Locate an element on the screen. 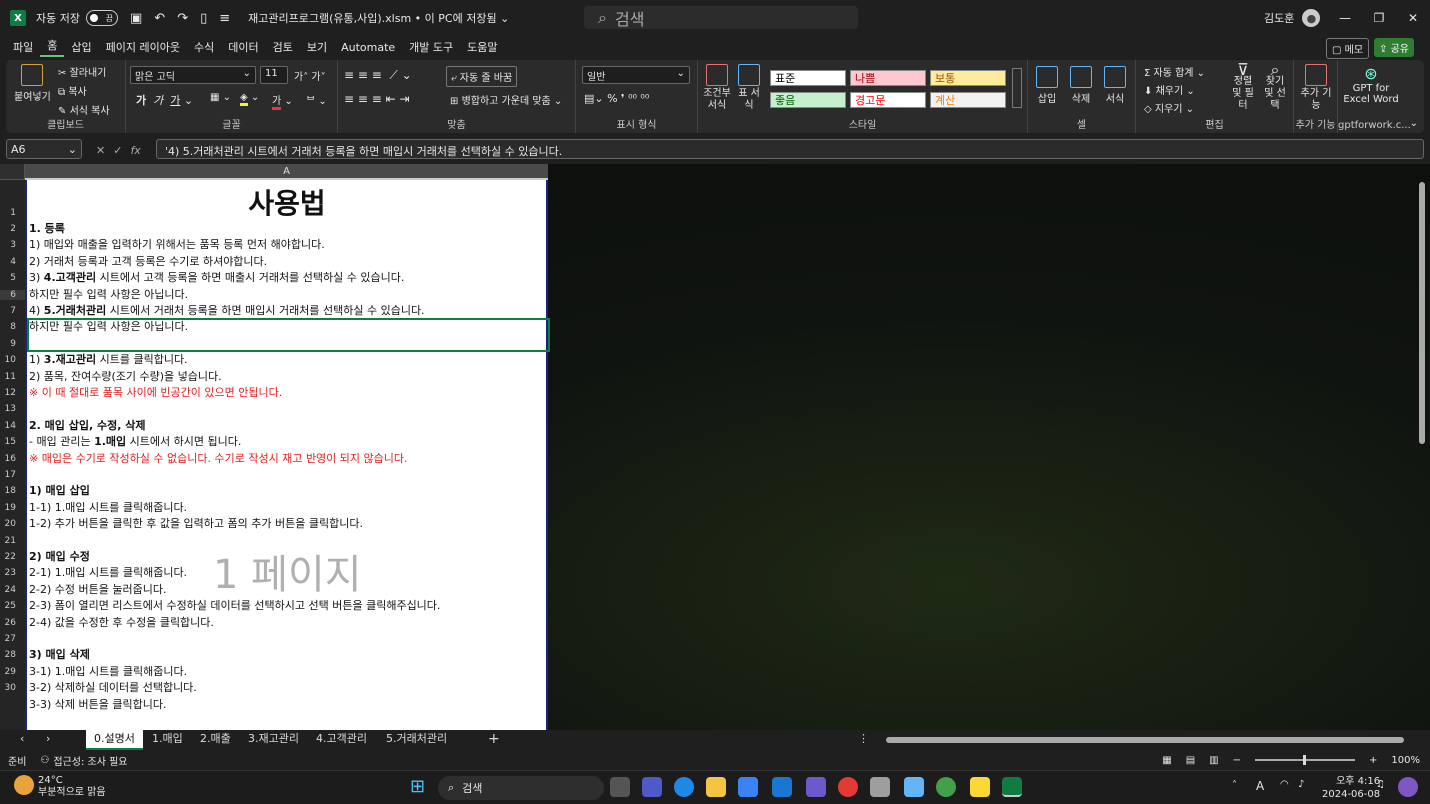 This screenshot has width=1430, height=804. select-all-corner is located at coordinates (12, 172).